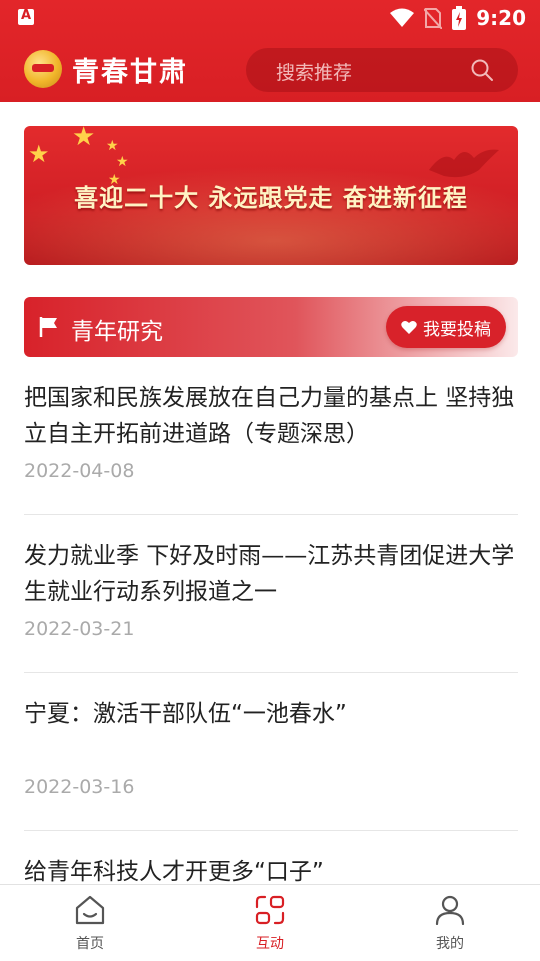  What do you see at coordinates (90, 910) in the screenshot?
I see `home-icon` at bounding box center [90, 910].